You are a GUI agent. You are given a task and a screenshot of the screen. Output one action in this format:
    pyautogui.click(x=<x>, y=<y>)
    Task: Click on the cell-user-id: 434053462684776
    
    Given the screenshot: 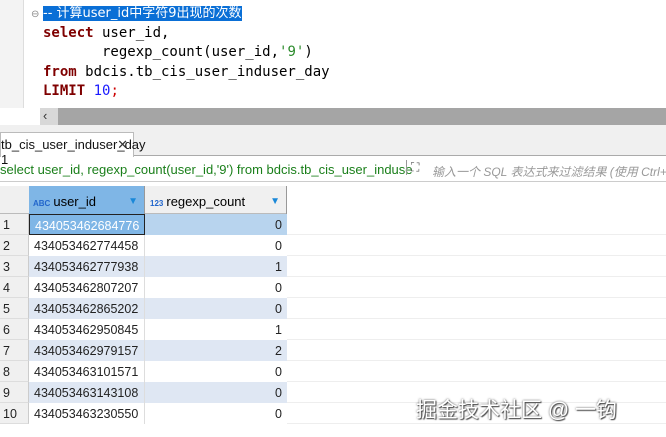 What is the action you would take?
    pyautogui.click(x=87, y=224)
    